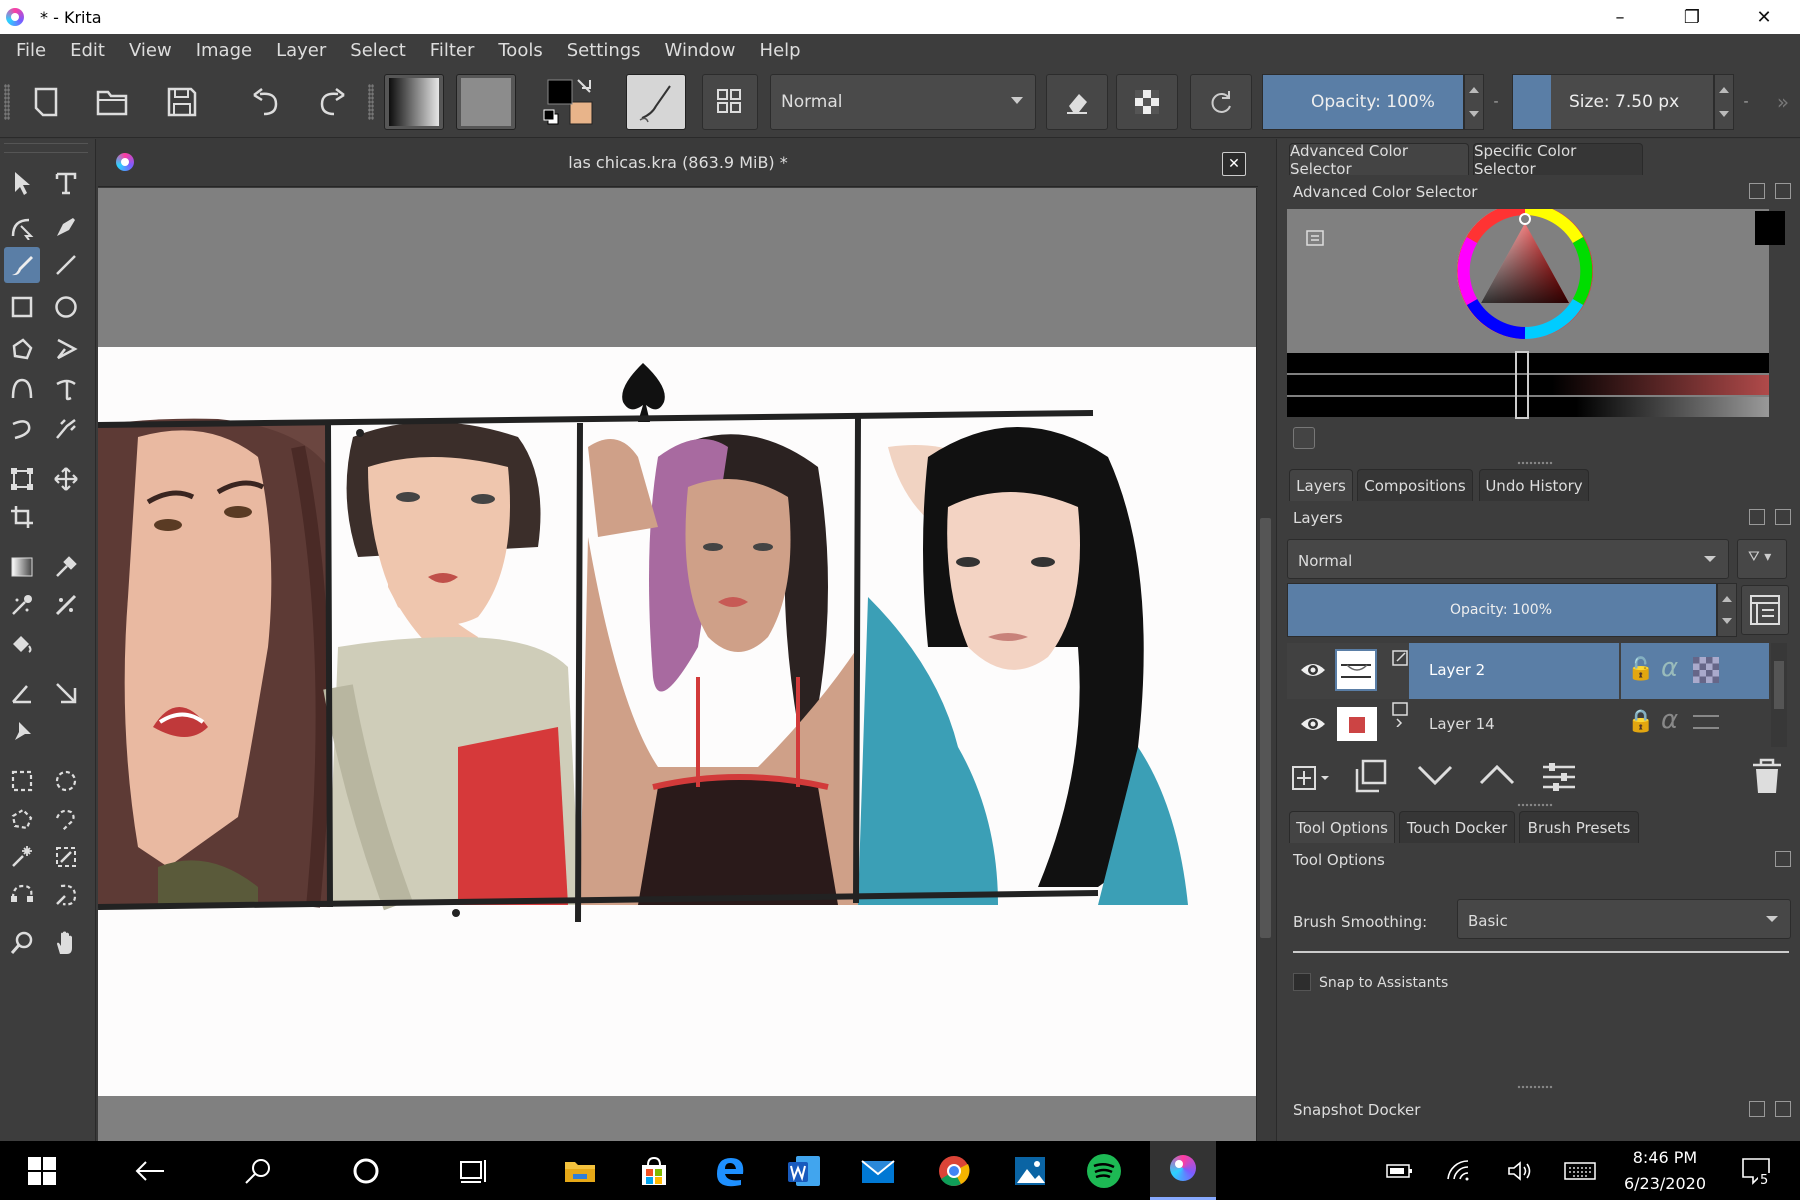  I want to click on toolbar-overflow-icon: », so click(1783, 102).